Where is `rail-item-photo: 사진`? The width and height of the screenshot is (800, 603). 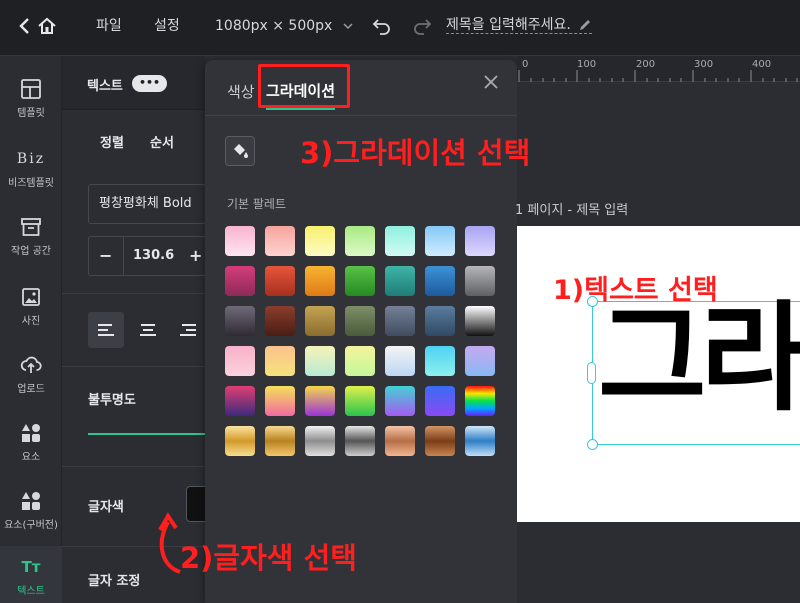 rail-item-photo: 사진 is located at coordinates (31, 309).